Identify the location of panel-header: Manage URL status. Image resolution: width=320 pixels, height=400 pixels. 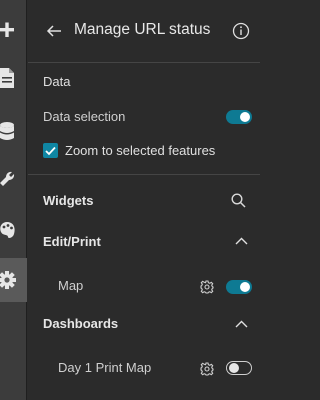
(144, 31).